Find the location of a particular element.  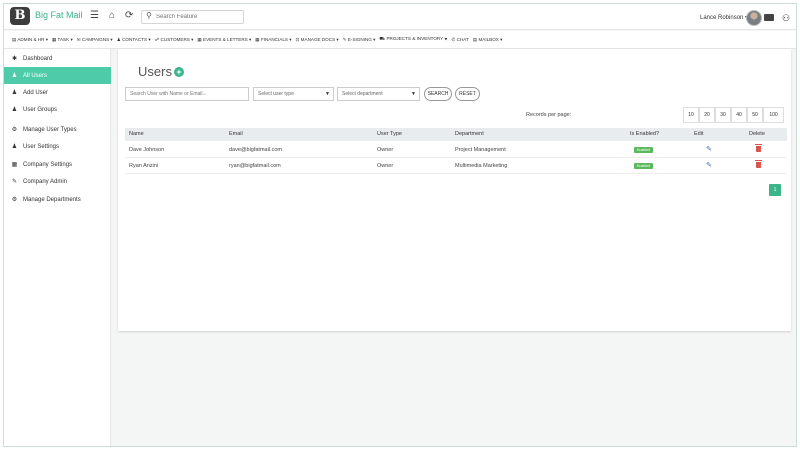

nav-chat: ✆ CHAT is located at coordinates (460, 40).